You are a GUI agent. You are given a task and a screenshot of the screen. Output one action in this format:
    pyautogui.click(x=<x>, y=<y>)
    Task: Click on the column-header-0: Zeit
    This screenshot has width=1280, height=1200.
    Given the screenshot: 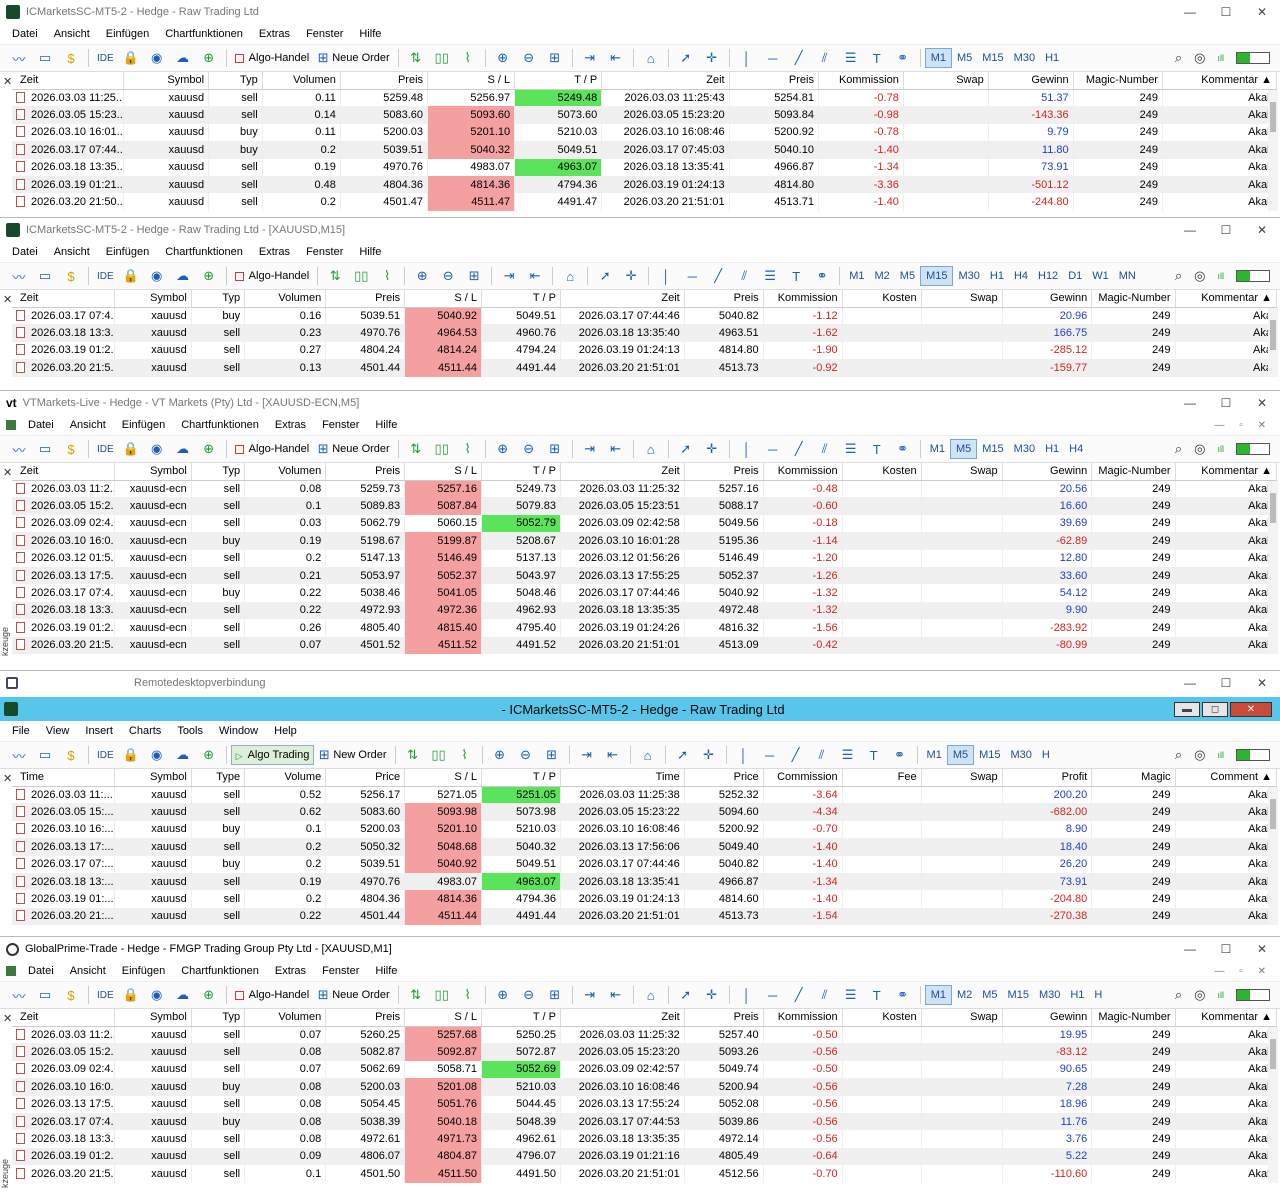 What is the action you would take?
    pyautogui.click(x=68, y=81)
    